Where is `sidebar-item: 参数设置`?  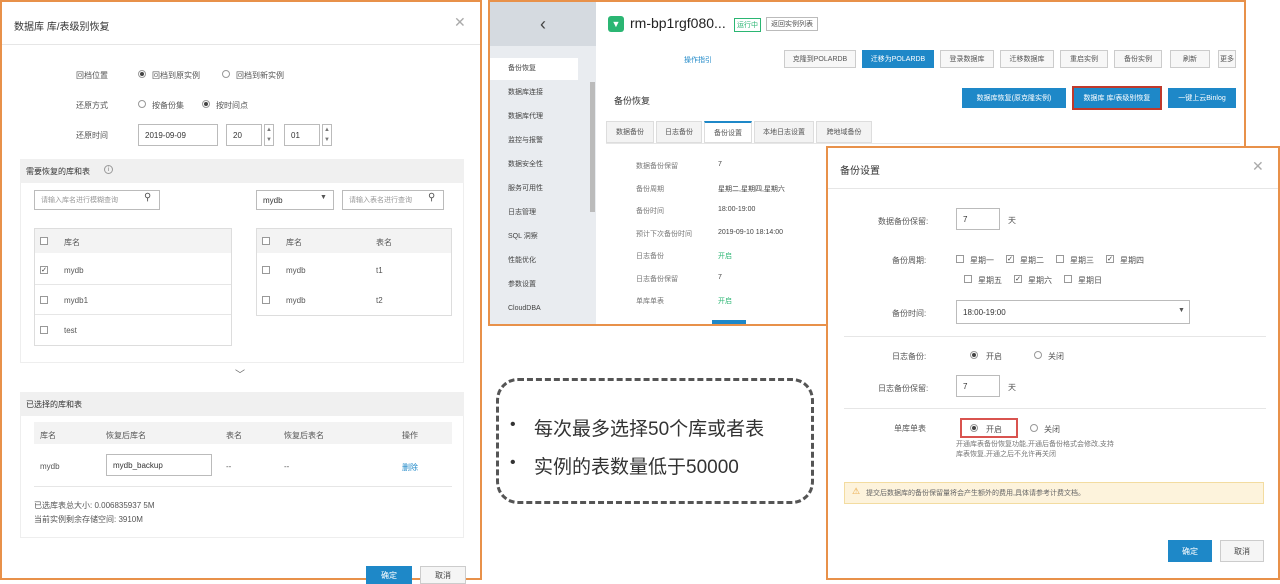
sidebar-item: 参数设置 is located at coordinates (534, 285).